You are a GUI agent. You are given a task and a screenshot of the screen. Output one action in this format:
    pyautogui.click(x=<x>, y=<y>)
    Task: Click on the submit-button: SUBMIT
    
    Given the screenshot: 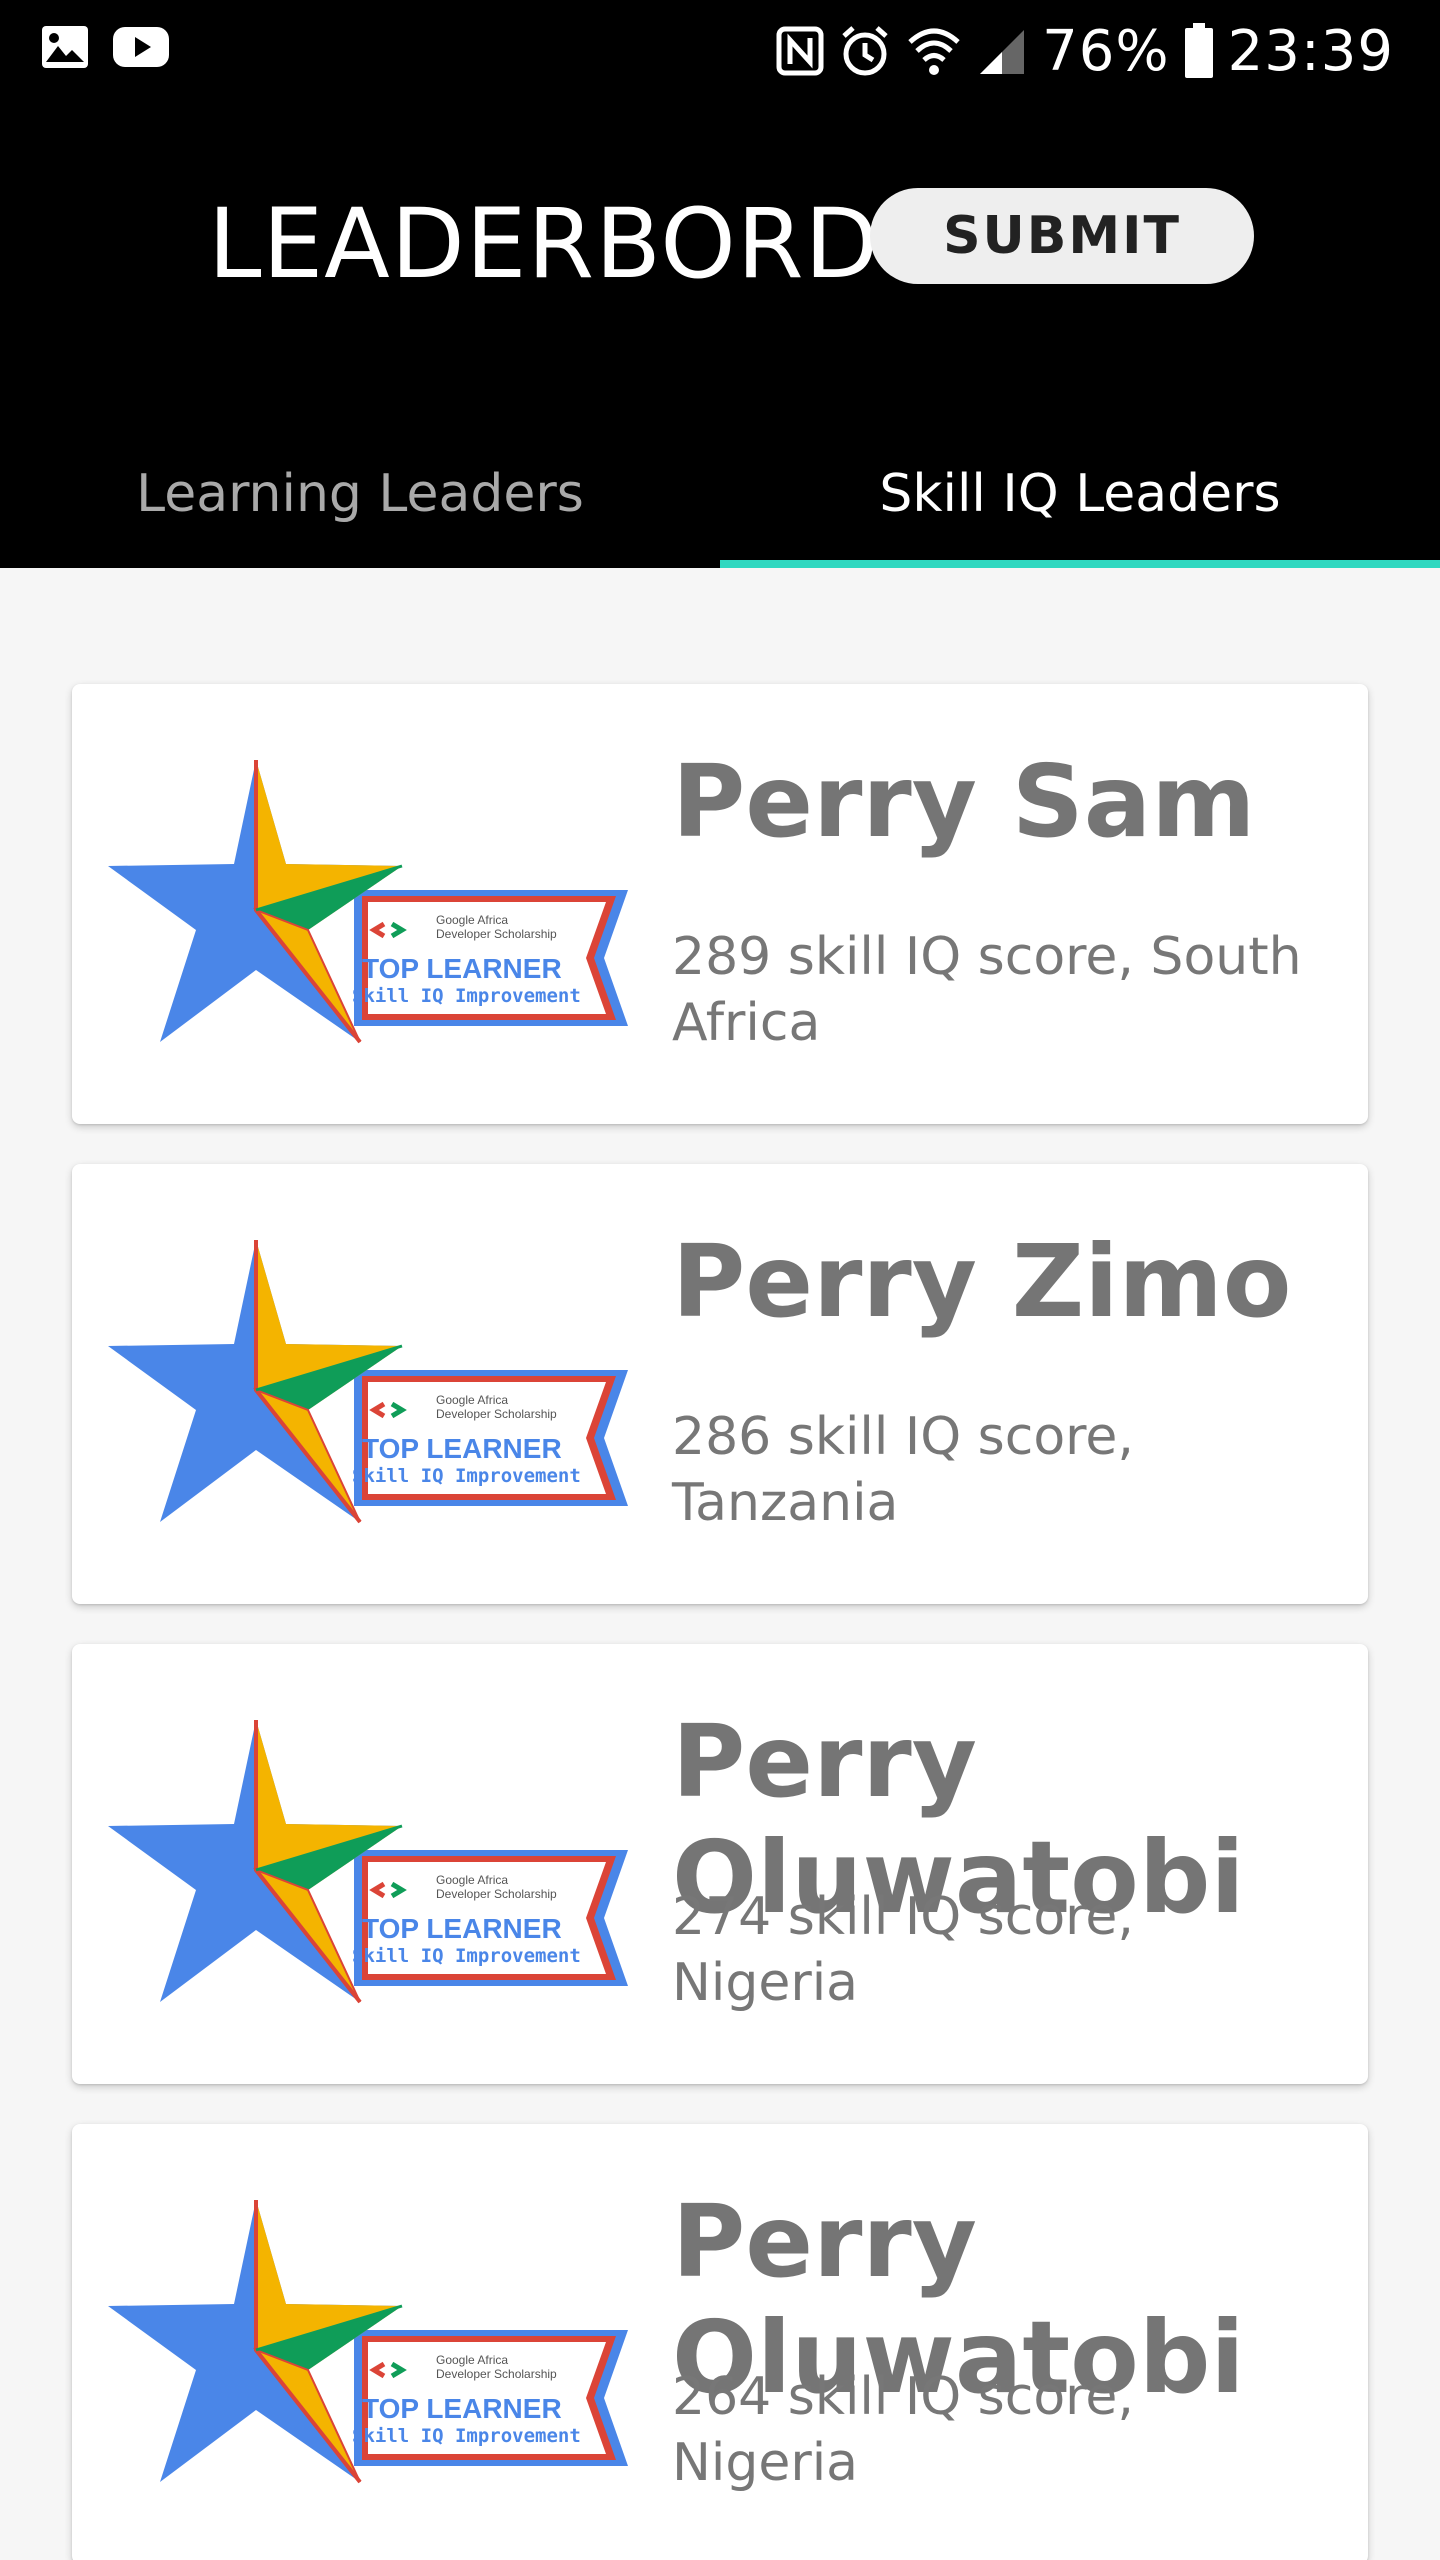 What is the action you would take?
    pyautogui.click(x=1062, y=236)
    